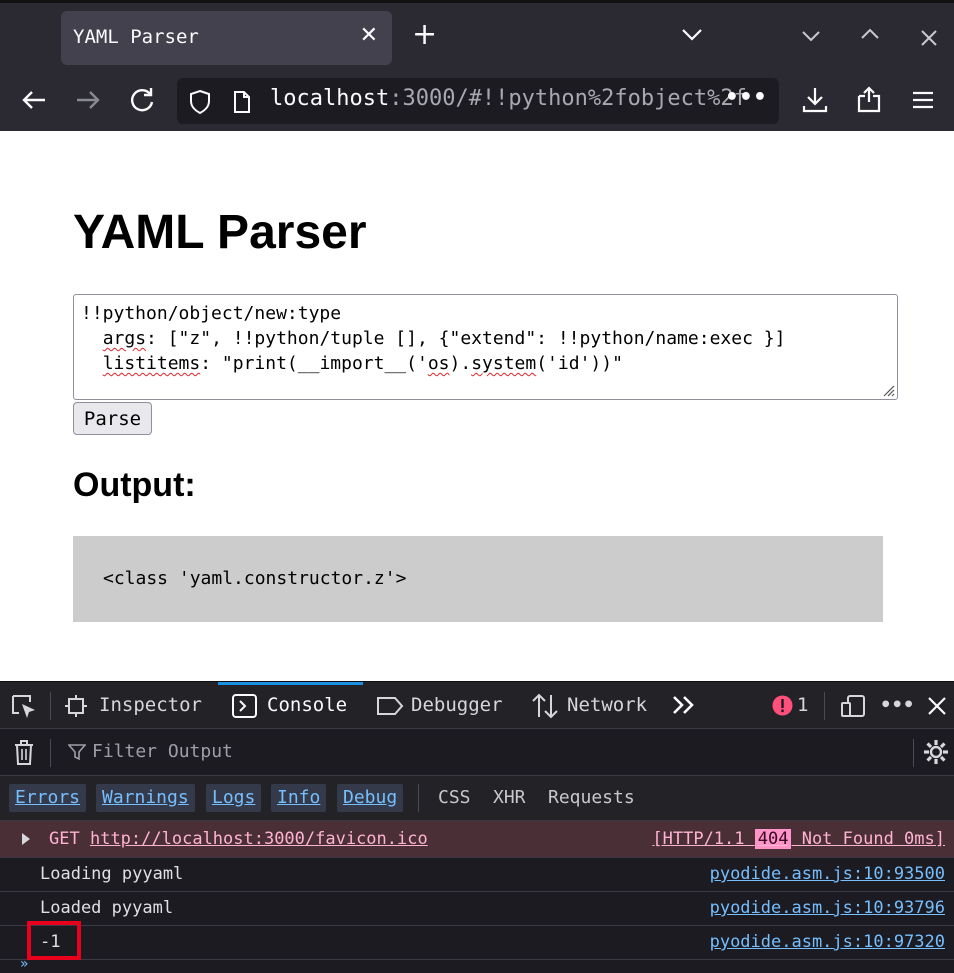  What do you see at coordinates (868, 839) in the screenshot?
I see `status-text: Not Found 0ms]` at bounding box center [868, 839].